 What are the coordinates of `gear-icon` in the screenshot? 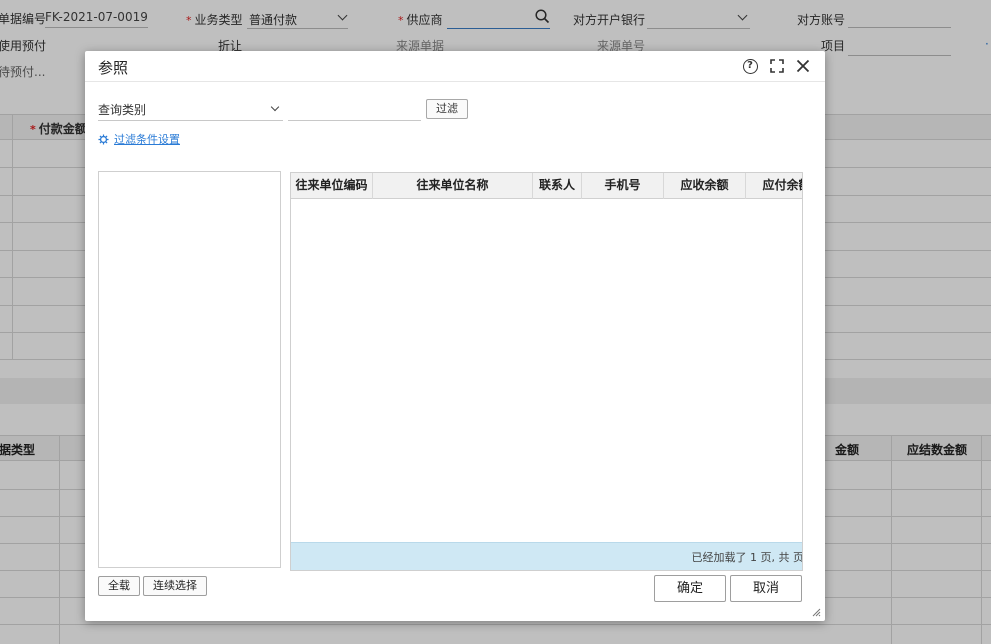 It's located at (103, 139).